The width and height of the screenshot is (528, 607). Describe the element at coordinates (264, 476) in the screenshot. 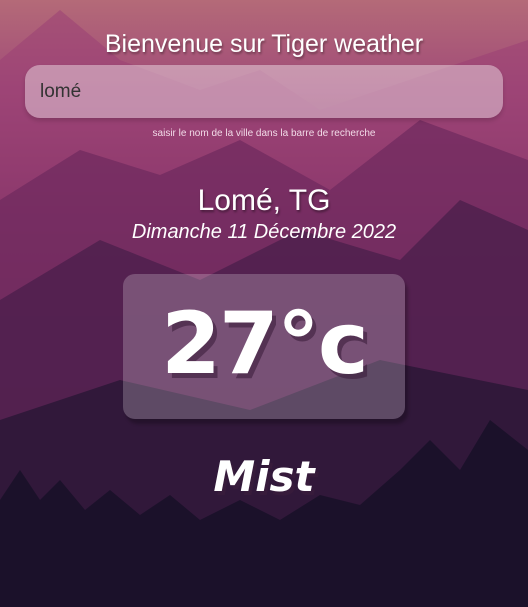

I see `weather-condition: Mist` at that location.